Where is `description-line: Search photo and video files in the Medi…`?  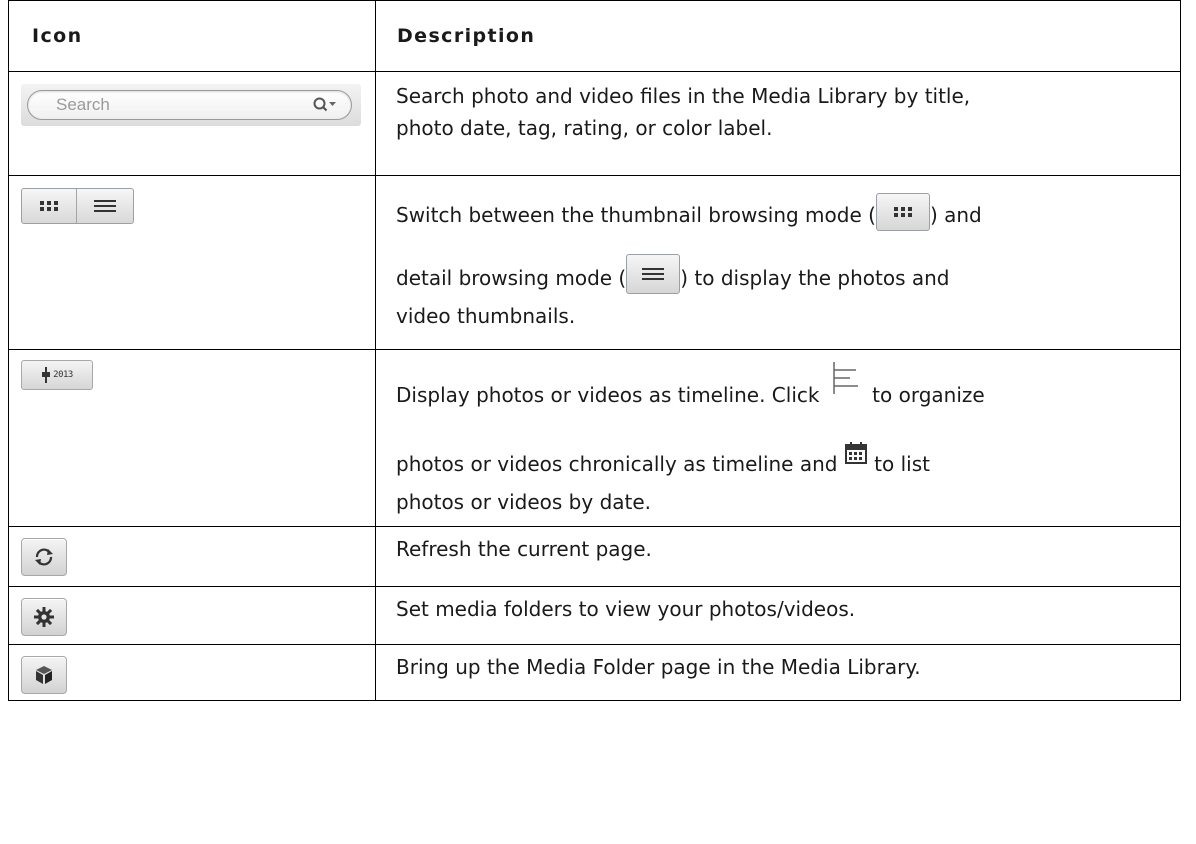
description-line: Search photo and video files in the Medi… is located at coordinates (683, 96).